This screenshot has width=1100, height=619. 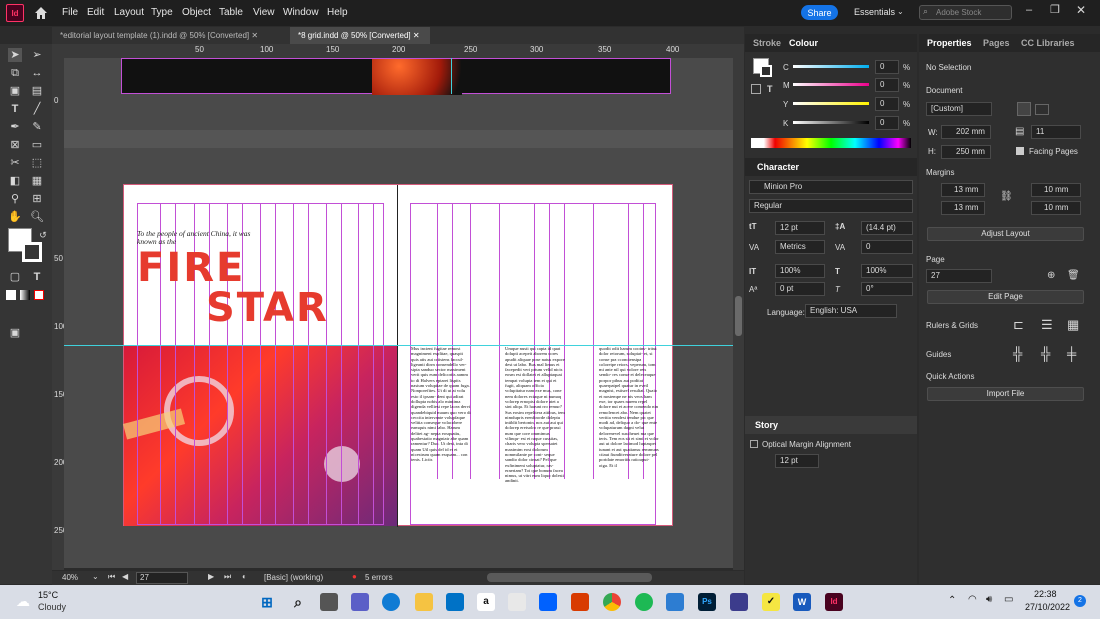 I want to click on leading-field: (14.4 pt), so click(x=887, y=228).